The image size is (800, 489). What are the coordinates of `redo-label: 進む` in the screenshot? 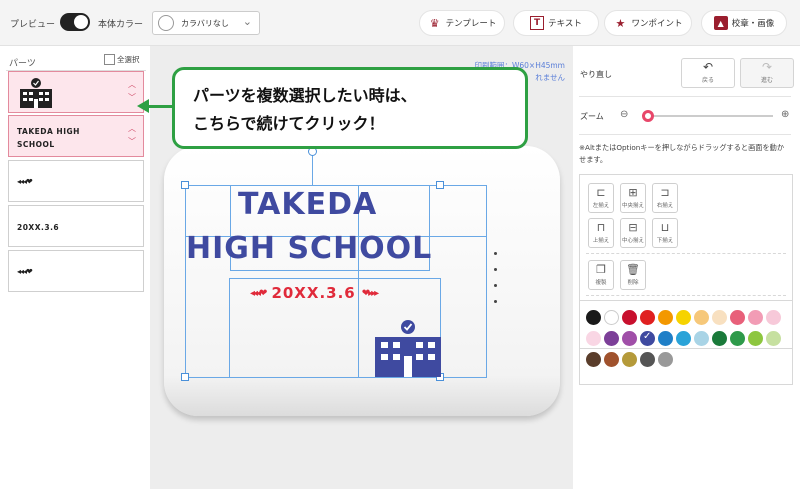 It's located at (766, 80).